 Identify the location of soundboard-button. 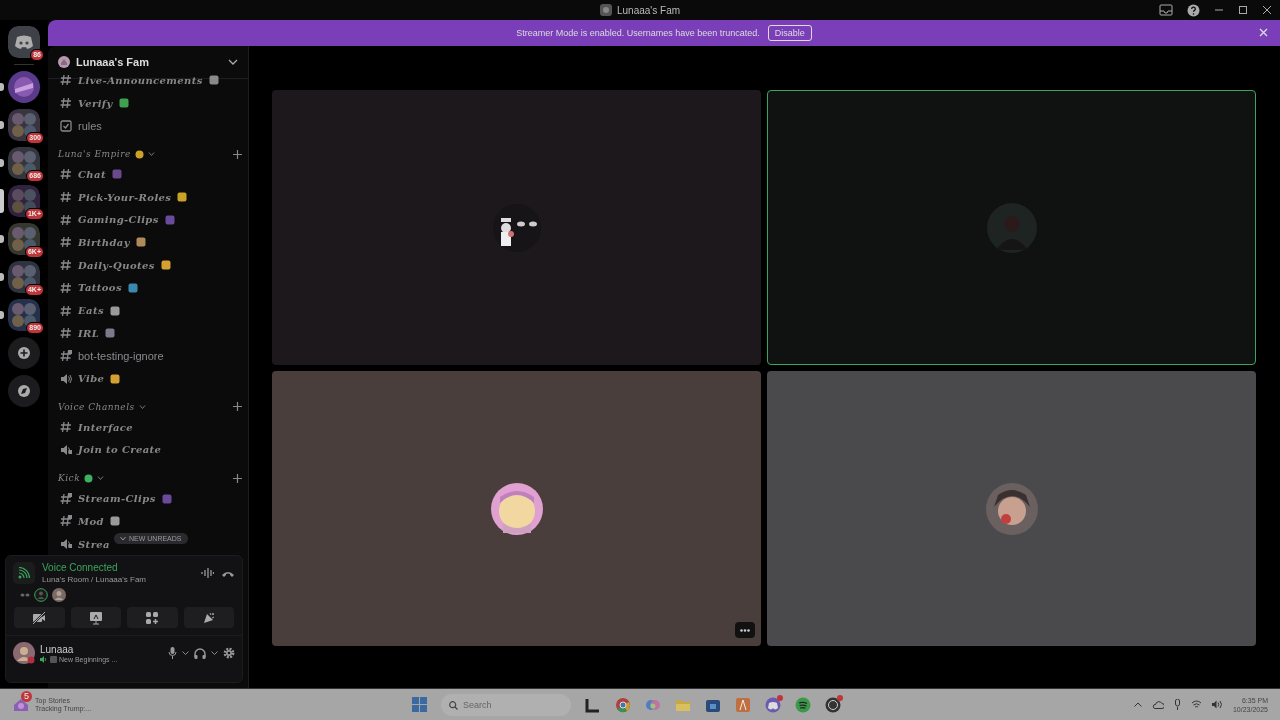
(208, 617).